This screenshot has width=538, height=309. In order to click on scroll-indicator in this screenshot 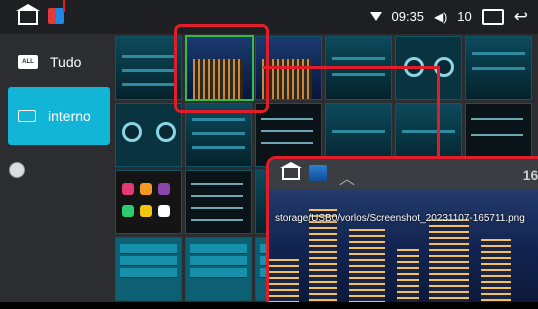, I will do `click(17, 170)`.